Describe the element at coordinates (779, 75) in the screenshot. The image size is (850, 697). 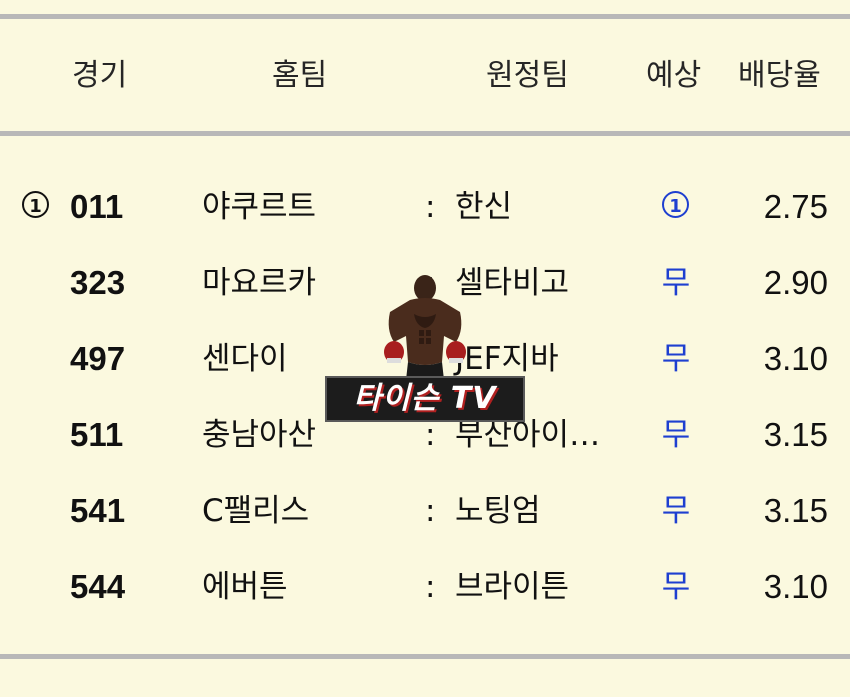
I see `header-odds: 배당율` at that location.